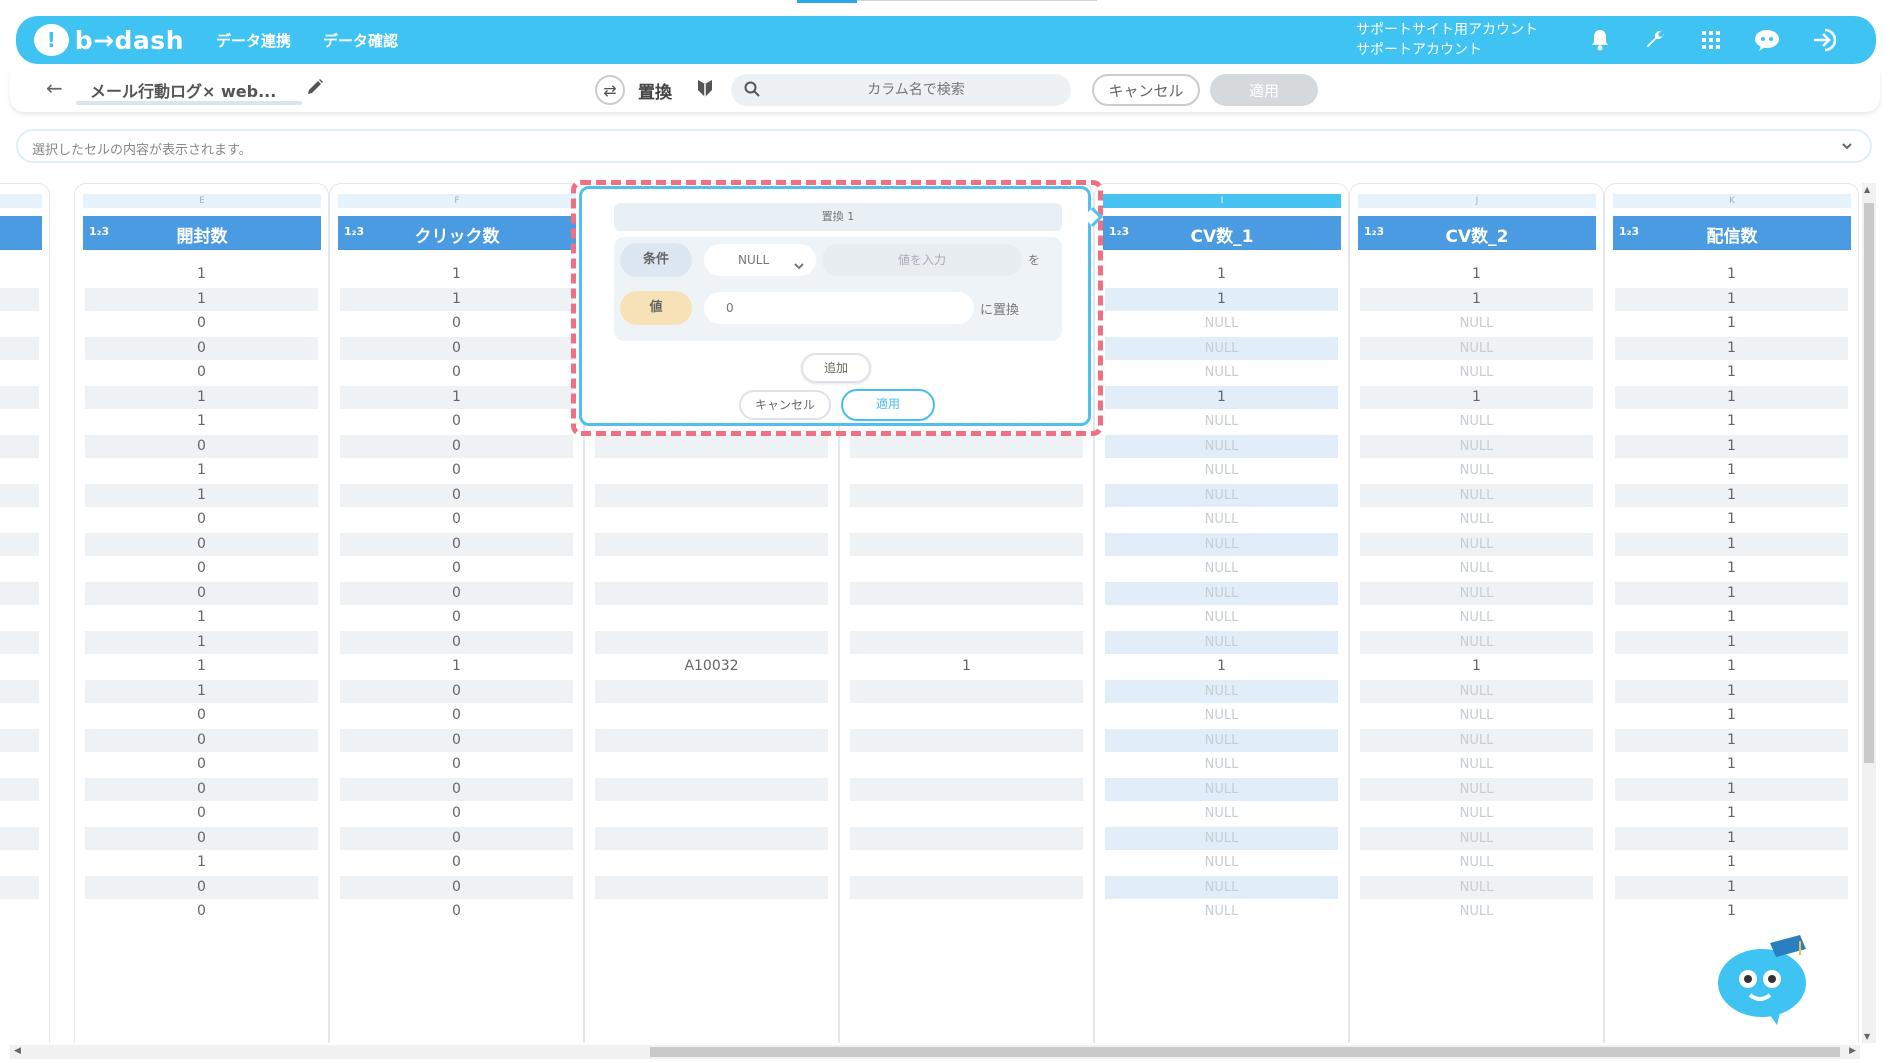 The width and height of the screenshot is (1890, 1063). What do you see at coordinates (1869, 613) in the screenshot?
I see `vertical-scrollbar: ▲ ▼` at bounding box center [1869, 613].